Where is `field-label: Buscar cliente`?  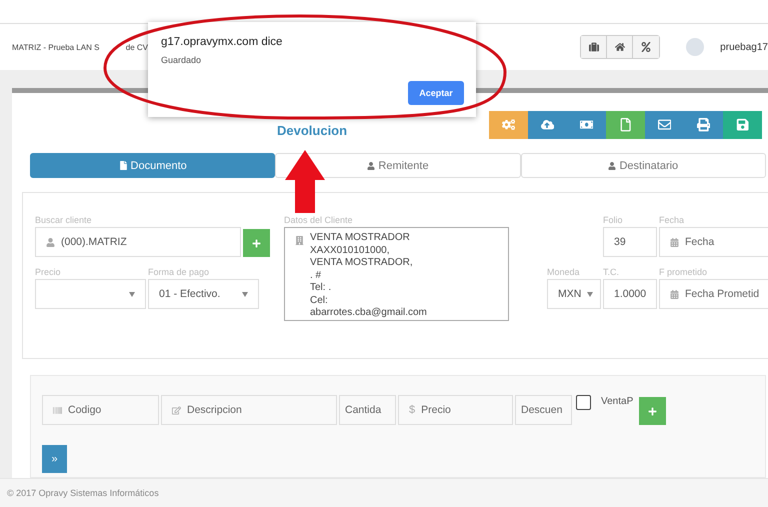
field-label: Buscar cliente is located at coordinates (64, 221).